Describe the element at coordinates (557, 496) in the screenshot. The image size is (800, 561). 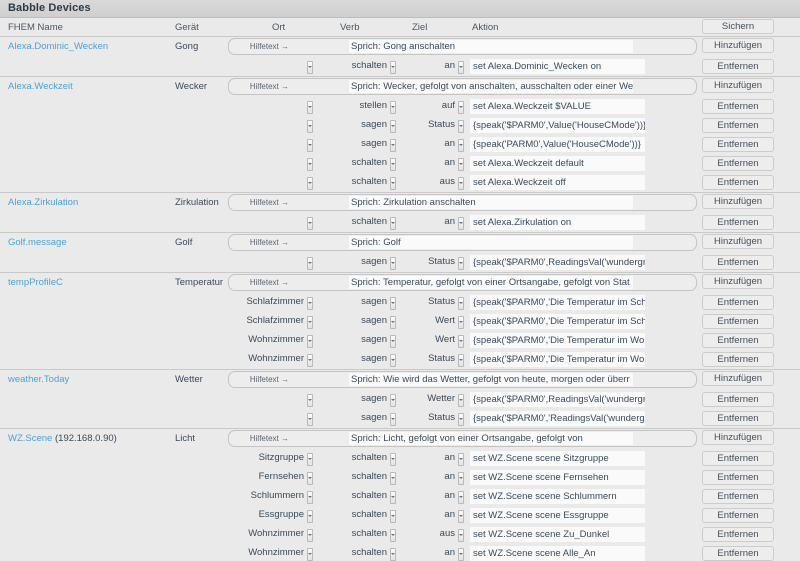
I see `action-input: set WZ.Scene scene Schlummern` at that location.